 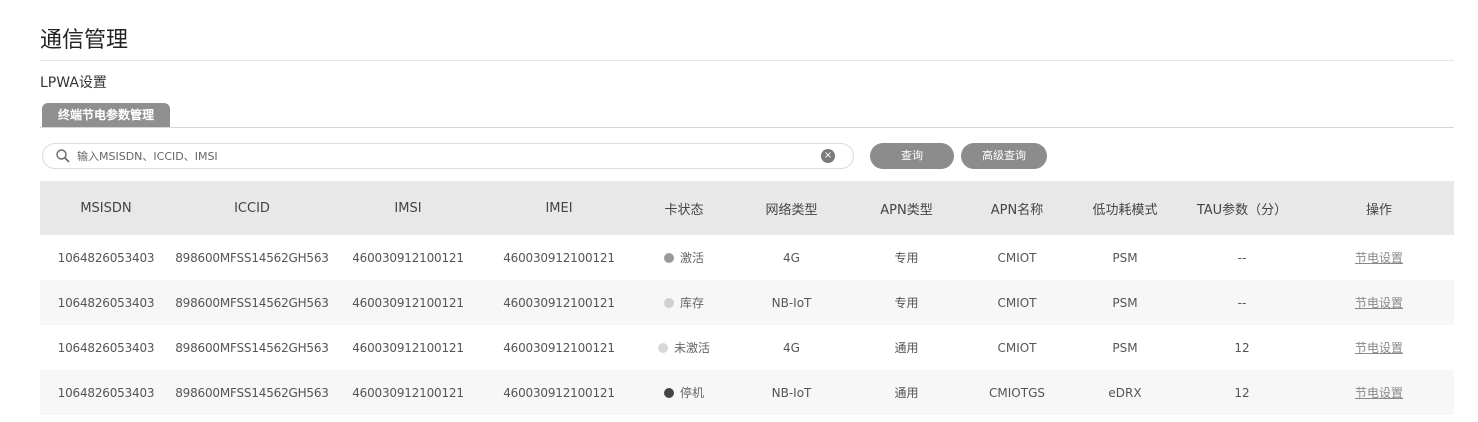 What do you see at coordinates (73, 83) in the screenshot?
I see `section-title: LPWA设置` at bounding box center [73, 83].